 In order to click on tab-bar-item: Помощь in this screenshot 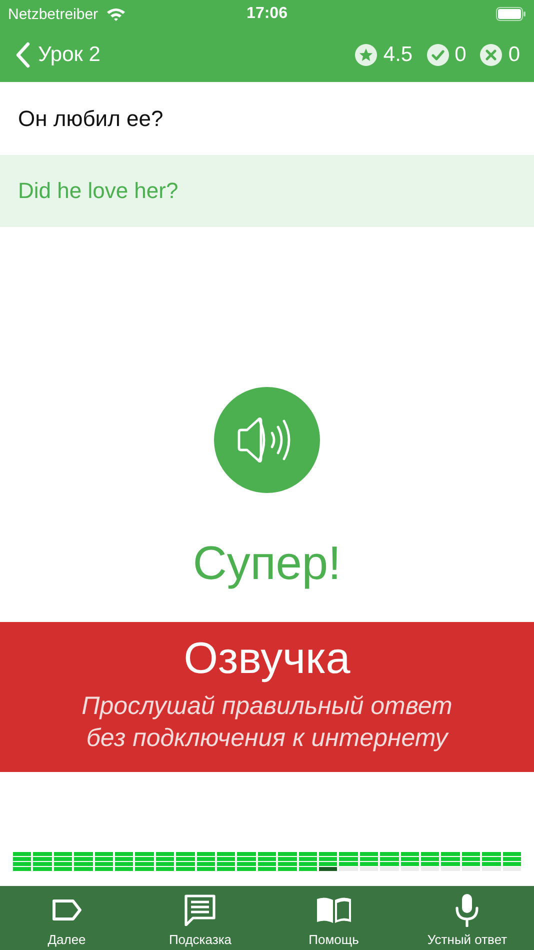, I will do `click(333, 918)`.